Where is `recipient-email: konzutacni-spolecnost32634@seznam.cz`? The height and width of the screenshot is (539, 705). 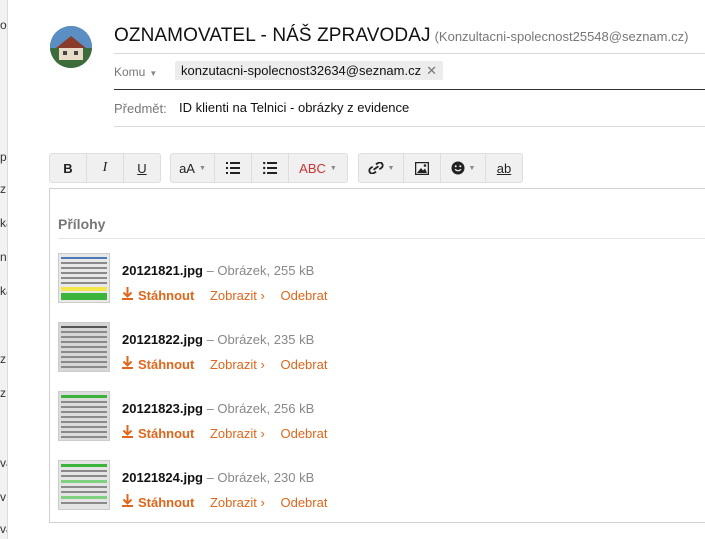 recipient-email: konzutacni-spolecnost32634@seznam.cz is located at coordinates (301, 70).